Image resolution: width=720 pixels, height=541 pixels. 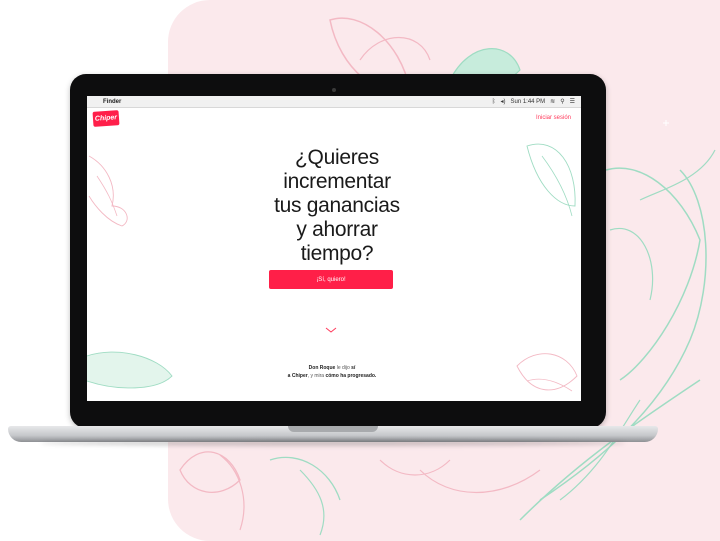 I want to click on bluetooth-icon: ᛒ, so click(x=494, y=102).